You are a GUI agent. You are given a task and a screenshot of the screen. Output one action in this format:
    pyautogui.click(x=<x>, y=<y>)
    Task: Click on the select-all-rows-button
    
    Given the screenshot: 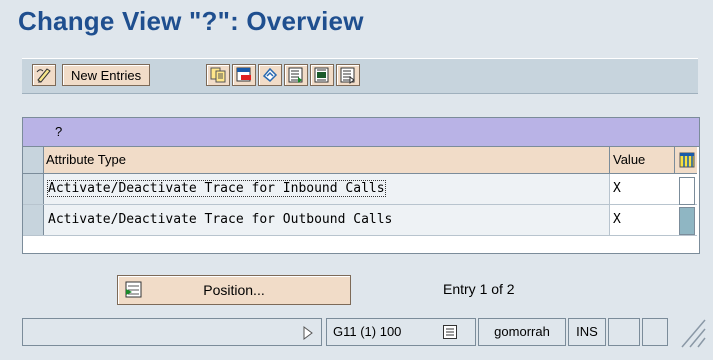 What is the action you would take?
    pyautogui.click(x=33, y=160)
    